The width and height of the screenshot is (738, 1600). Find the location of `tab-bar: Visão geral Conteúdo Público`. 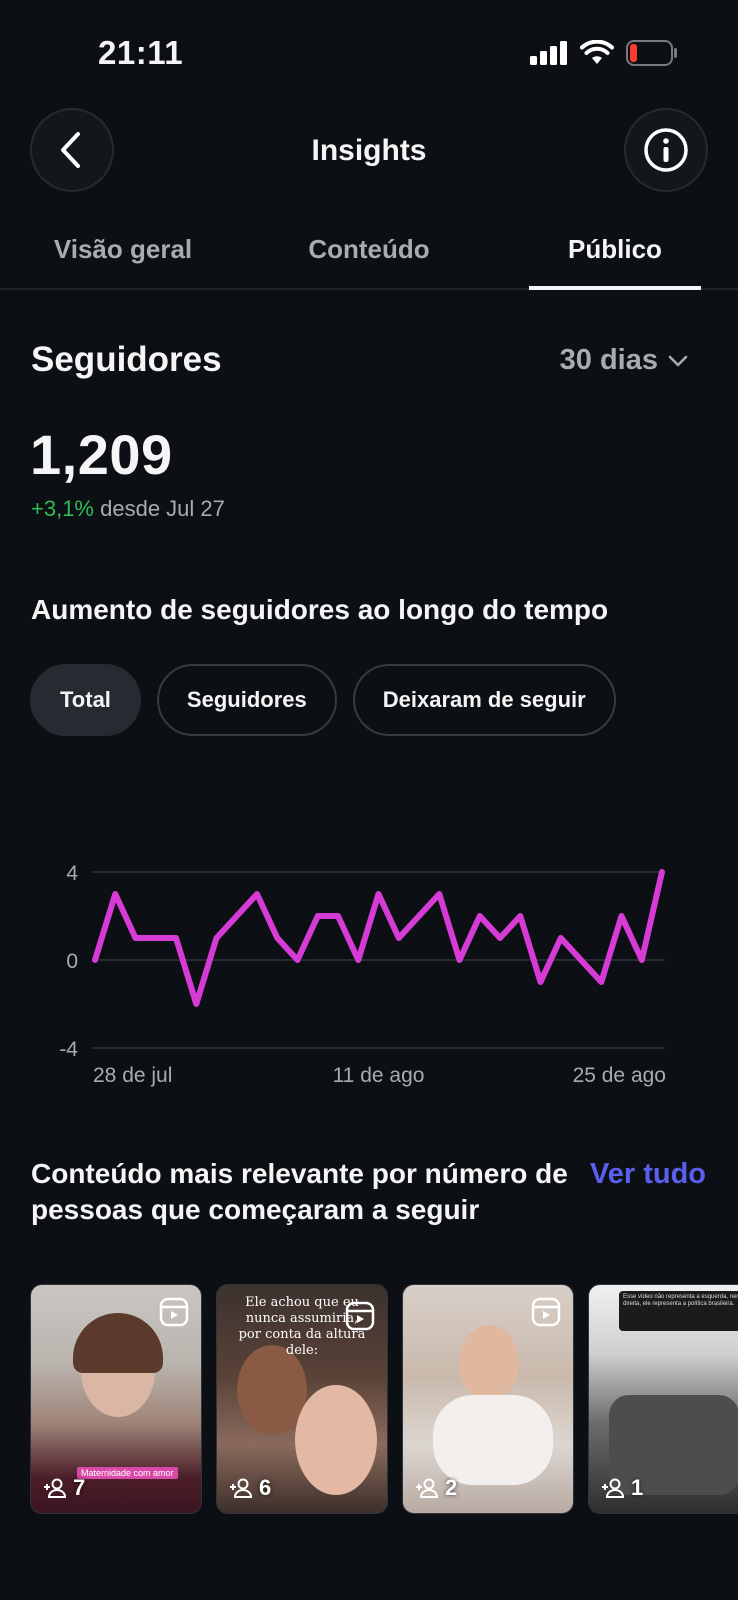

tab-bar: Visão geral Conteúdo Público is located at coordinates (369, 256).